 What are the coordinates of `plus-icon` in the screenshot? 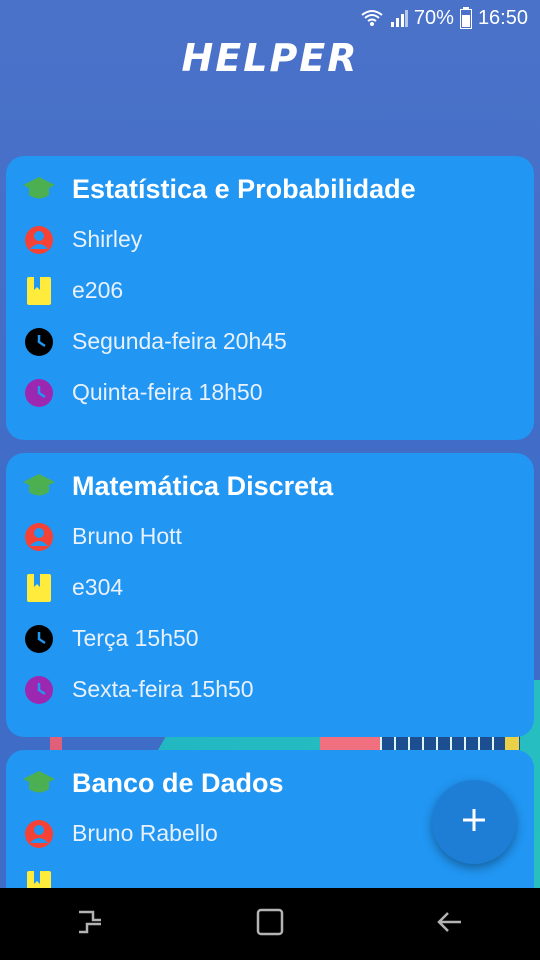 It's located at (474, 822).